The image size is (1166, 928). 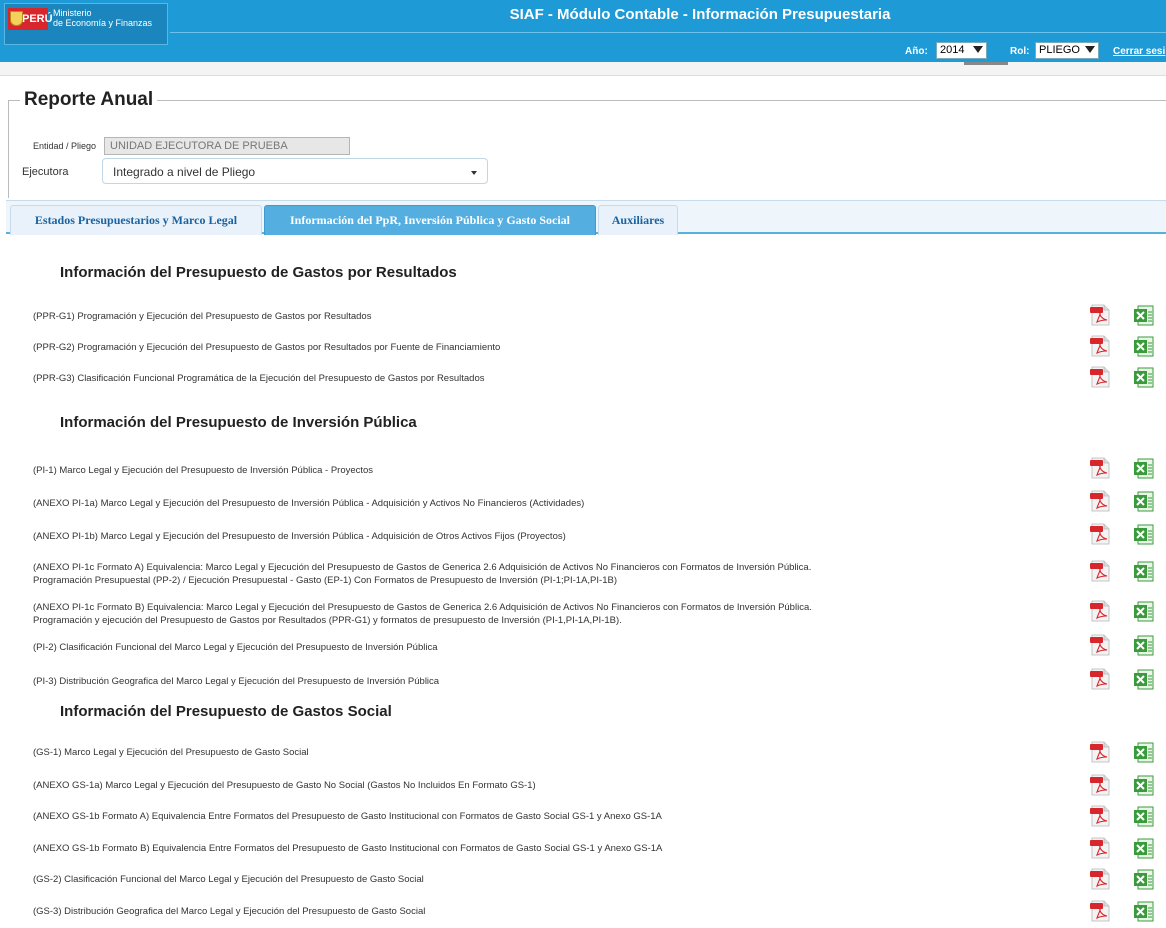 What do you see at coordinates (136, 220) in the screenshot?
I see `tab-estados-presupuestarios: Estados Presupuestarios y Marco Legal` at bounding box center [136, 220].